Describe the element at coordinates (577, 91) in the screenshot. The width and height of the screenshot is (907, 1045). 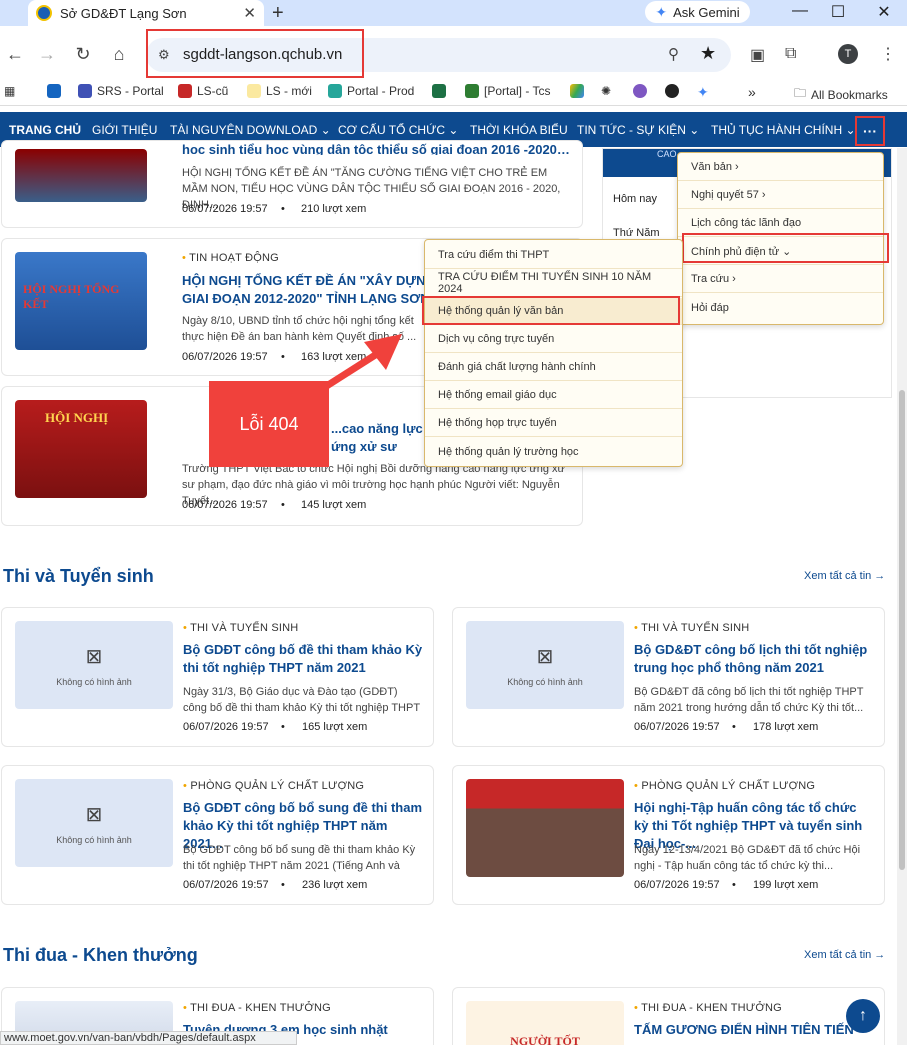
I see `drive-icon` at that location.